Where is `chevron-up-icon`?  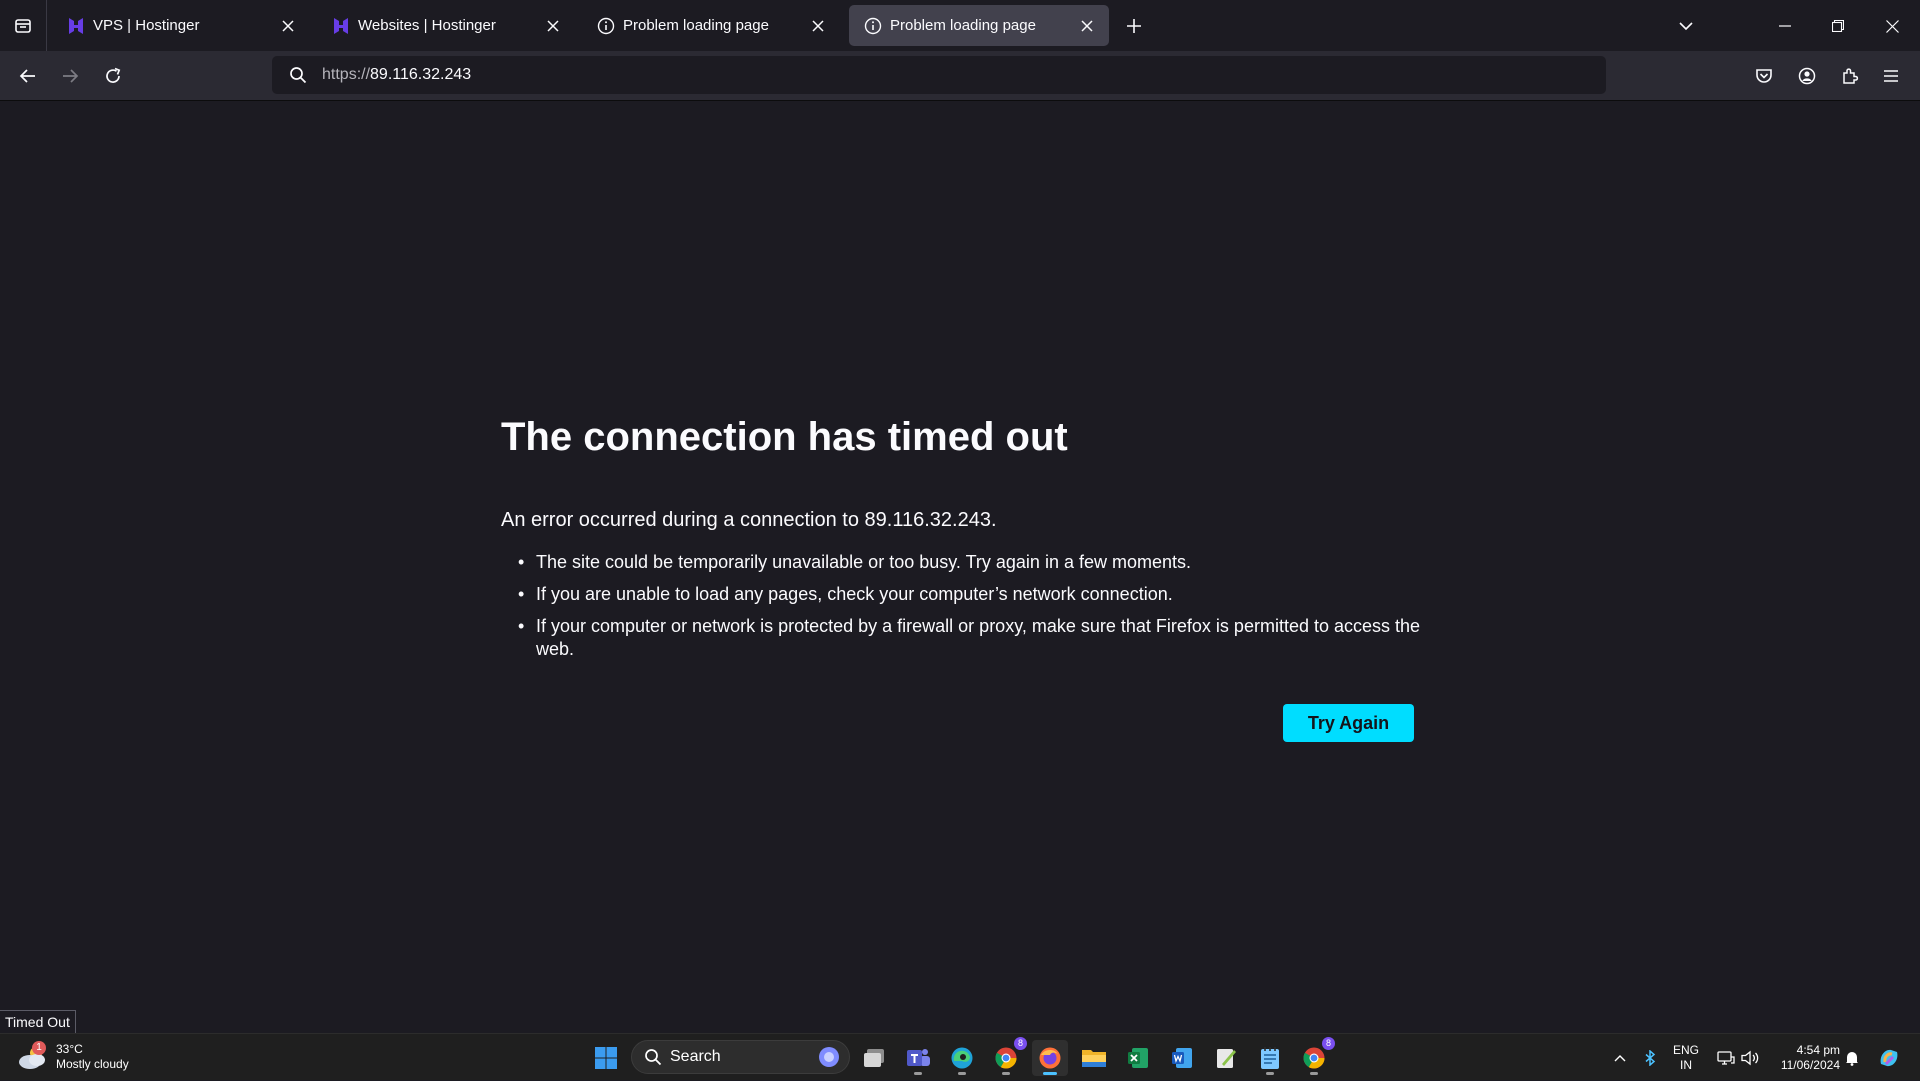
chevron-up-icon is located at coordinates (1620, 1057).